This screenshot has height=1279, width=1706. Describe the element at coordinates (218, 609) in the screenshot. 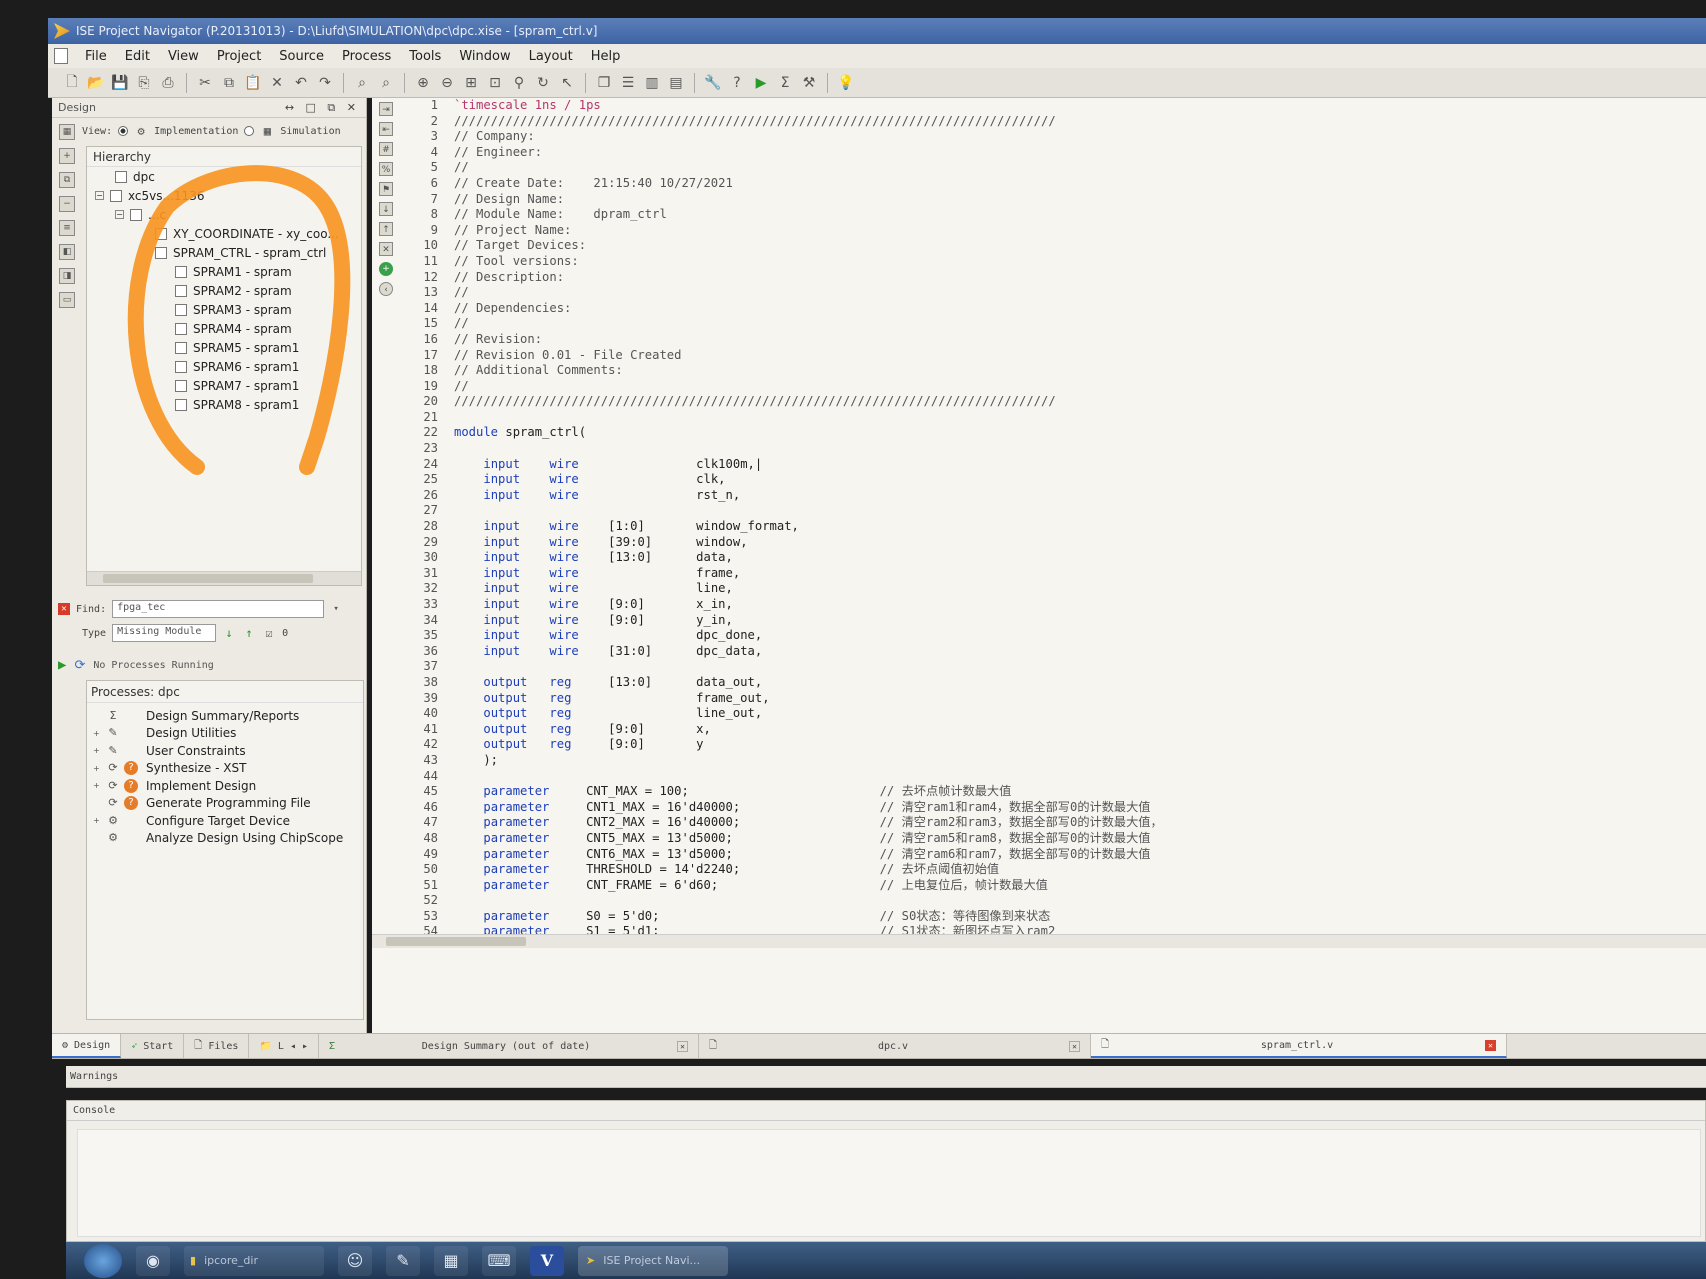

I see `find-input: fpga_tec` at that location.